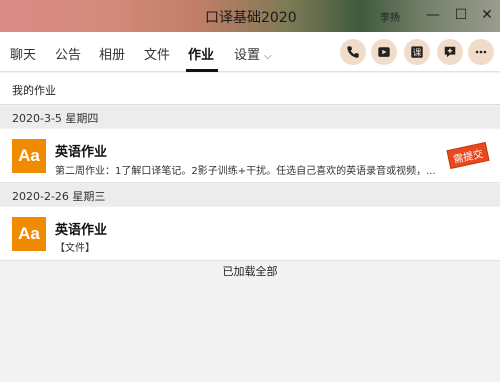 This screenshot has height=382, width=500. I want to click on video-icon, so click(384, 52).